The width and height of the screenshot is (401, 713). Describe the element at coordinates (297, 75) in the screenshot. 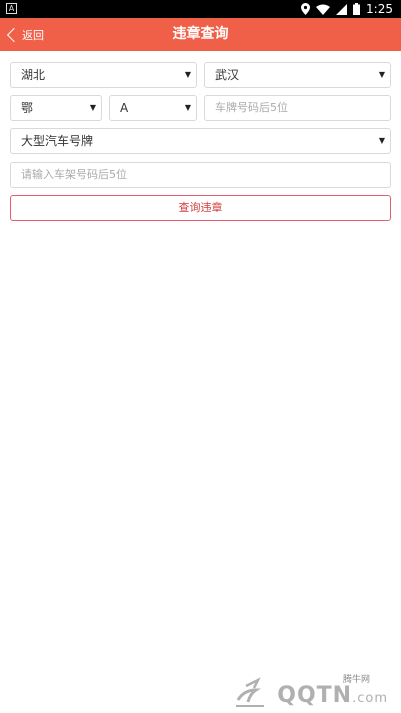

I see `city-select: 武汉 ▼` at that location.